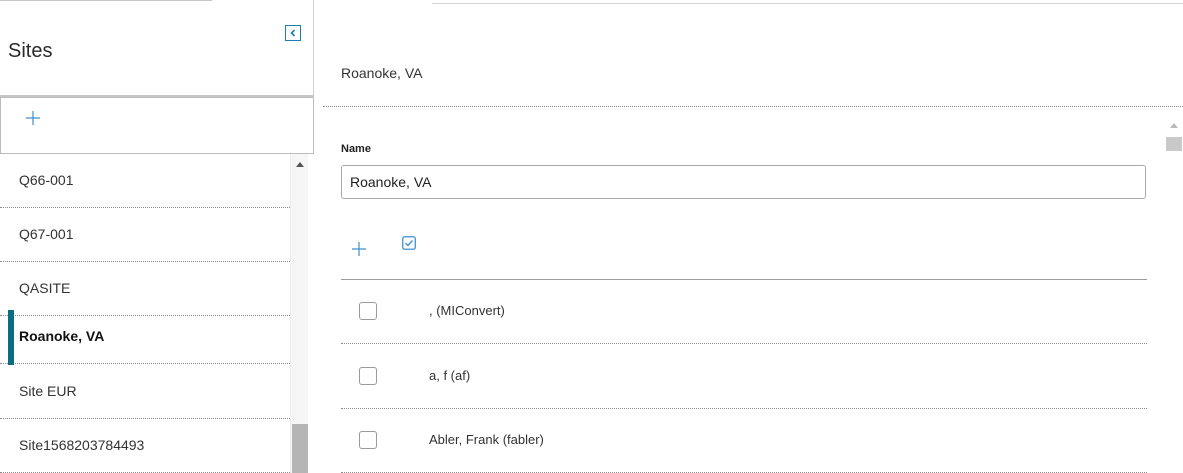  I want to click on list-item: Site1568203784493, so click(145, 446).